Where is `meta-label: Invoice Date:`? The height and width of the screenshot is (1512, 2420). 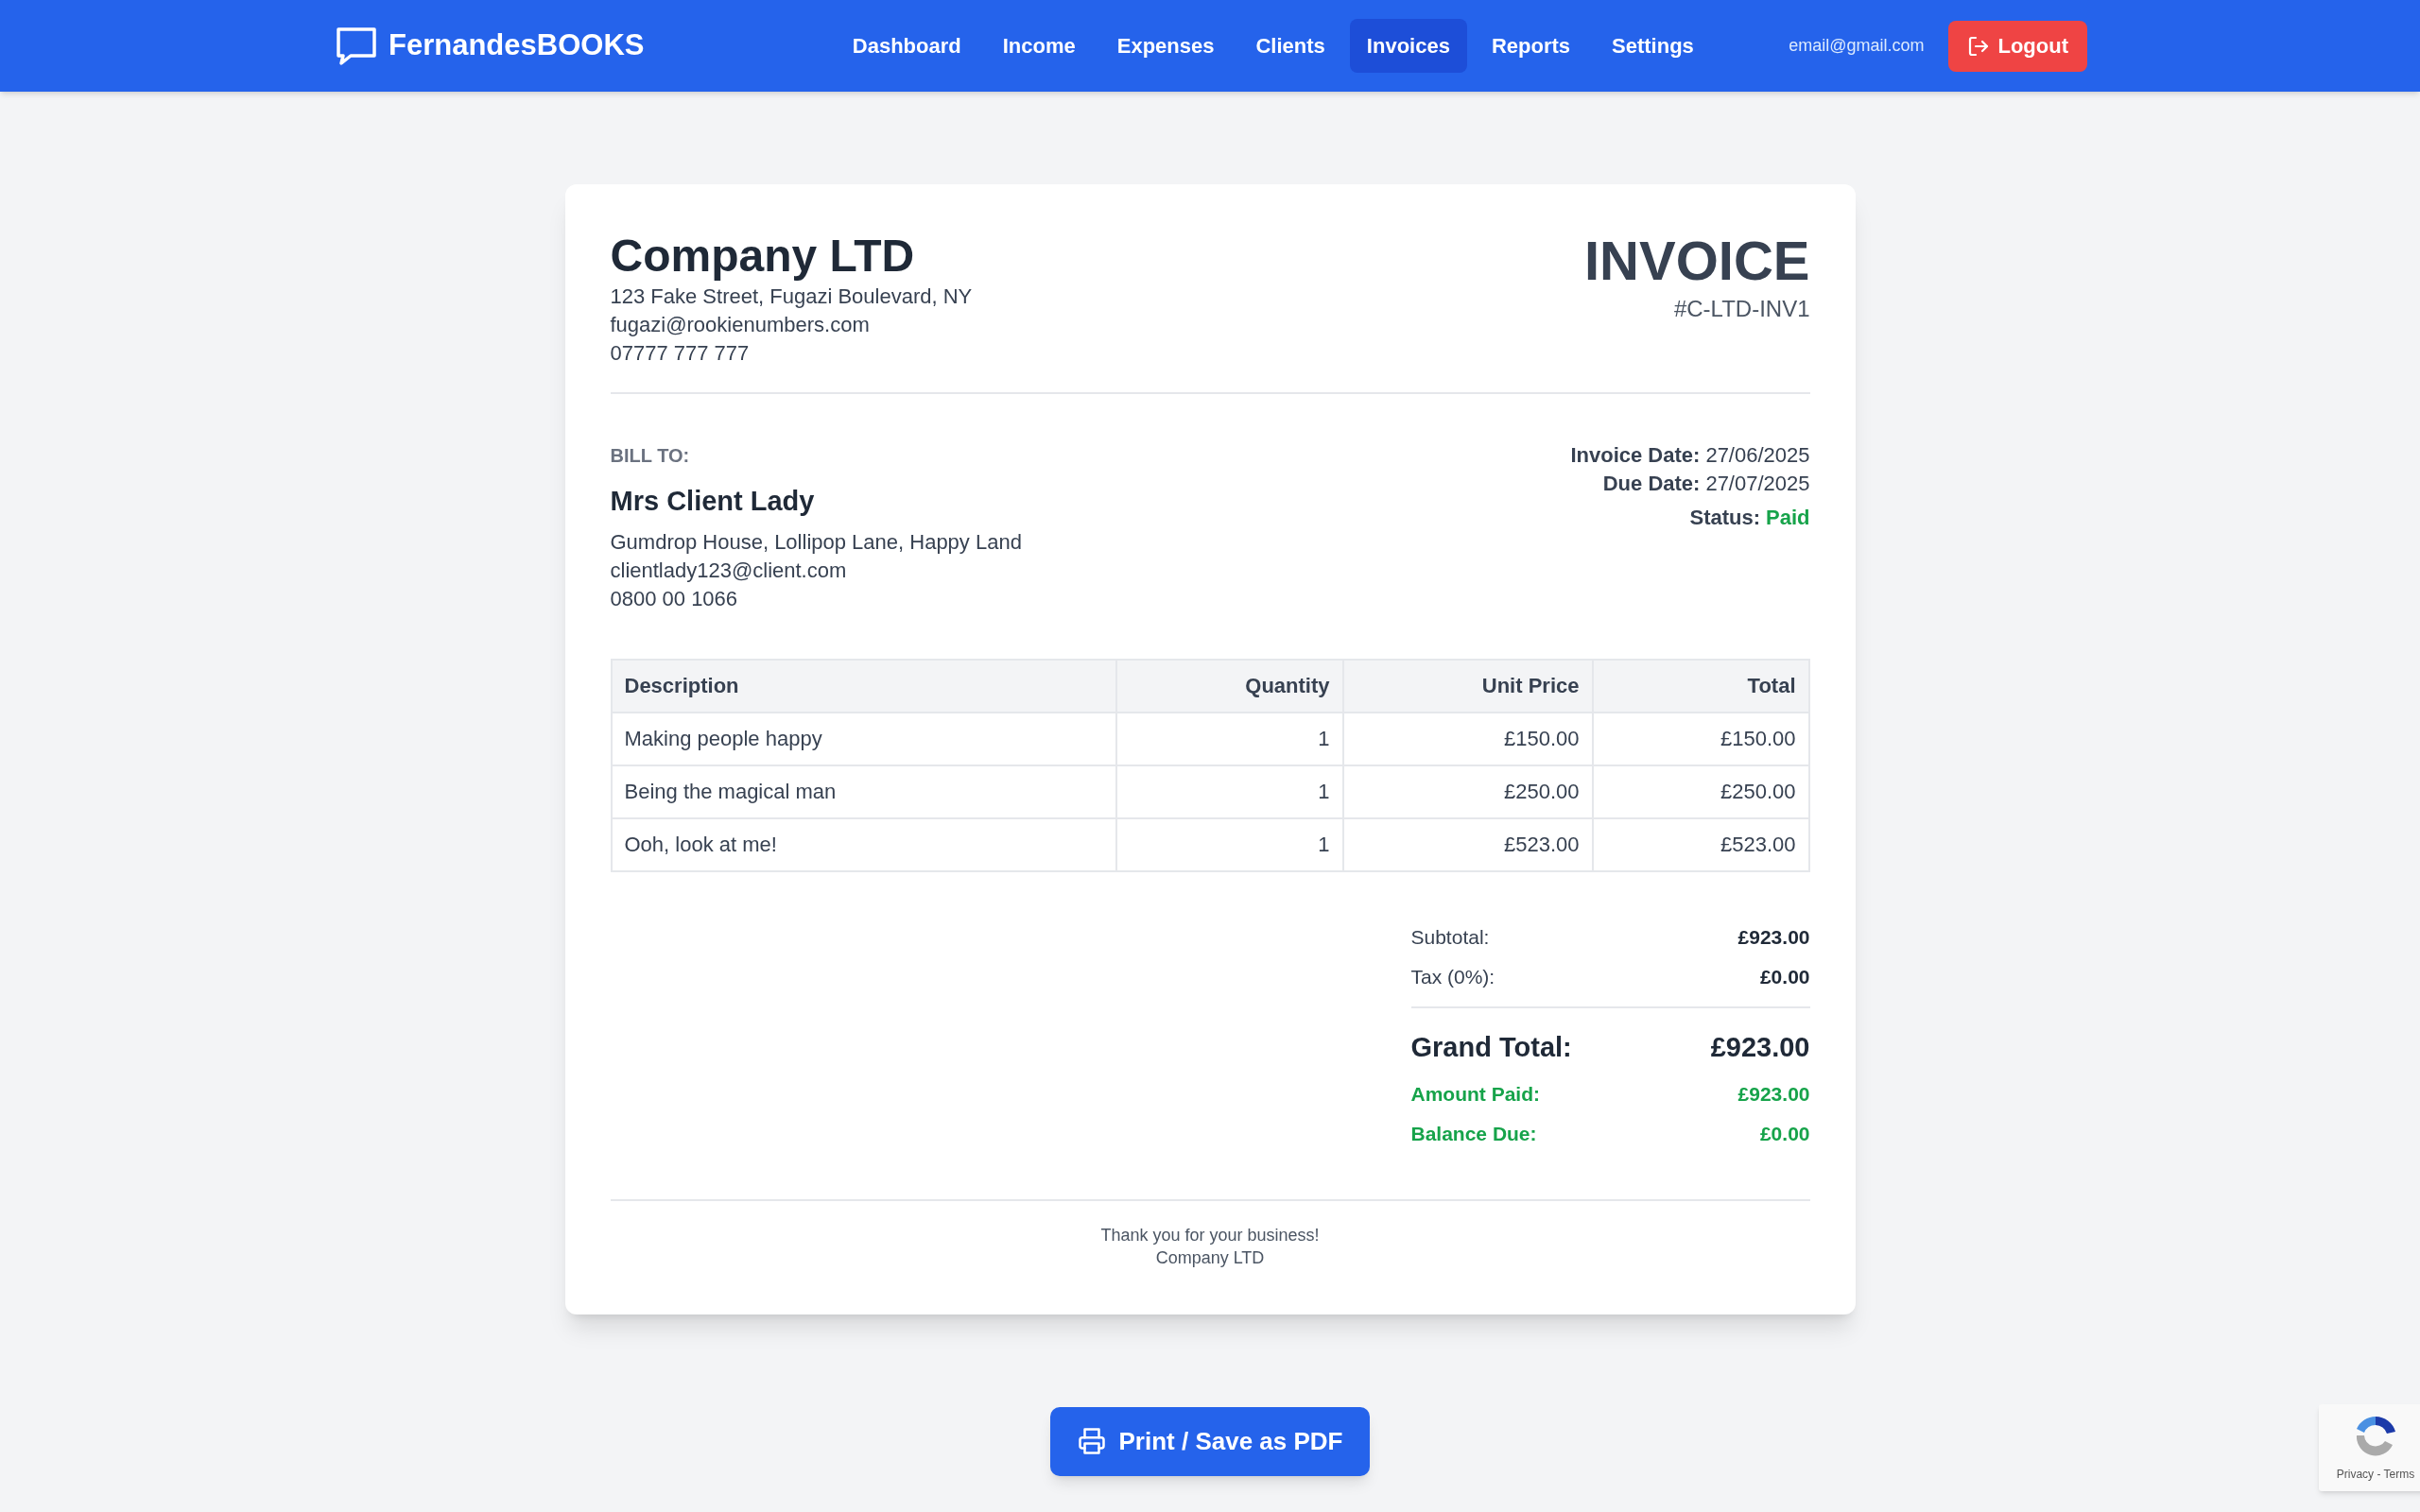 meta-label: Invoice Date: is located at coordinates (1635, 455).